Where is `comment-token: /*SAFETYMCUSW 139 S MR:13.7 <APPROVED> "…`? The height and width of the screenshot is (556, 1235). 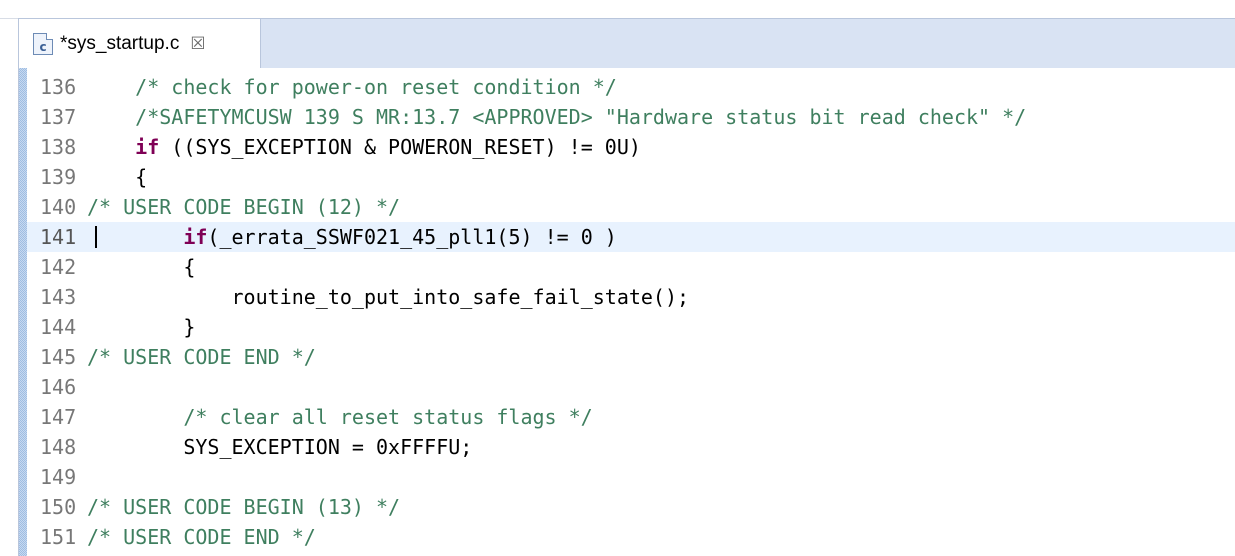 comment-token: /*SAFETYMCUSW 139 S MR:13.7 <APPROVED> "… is located at coordinates (581, 117).